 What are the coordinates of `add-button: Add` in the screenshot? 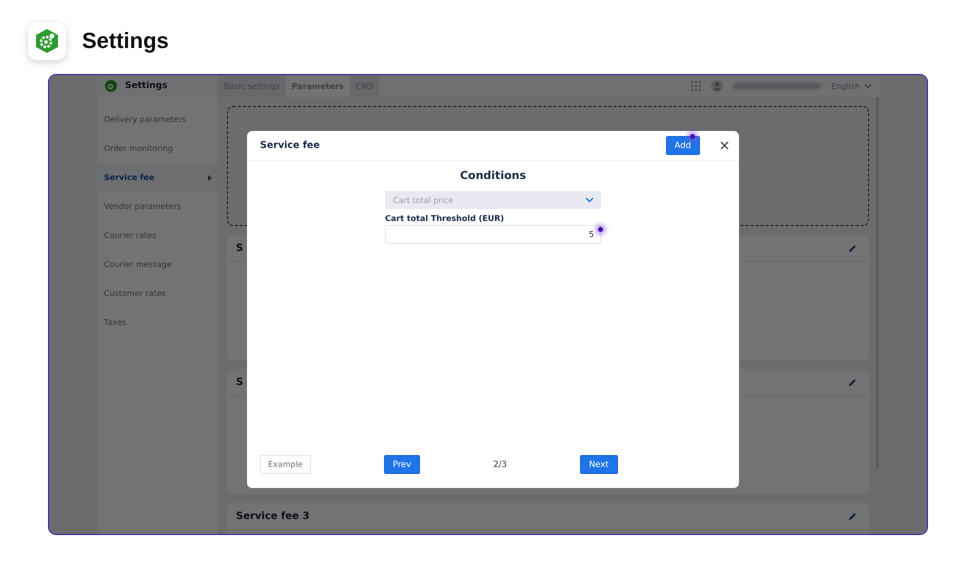 It's located at (683, 145).